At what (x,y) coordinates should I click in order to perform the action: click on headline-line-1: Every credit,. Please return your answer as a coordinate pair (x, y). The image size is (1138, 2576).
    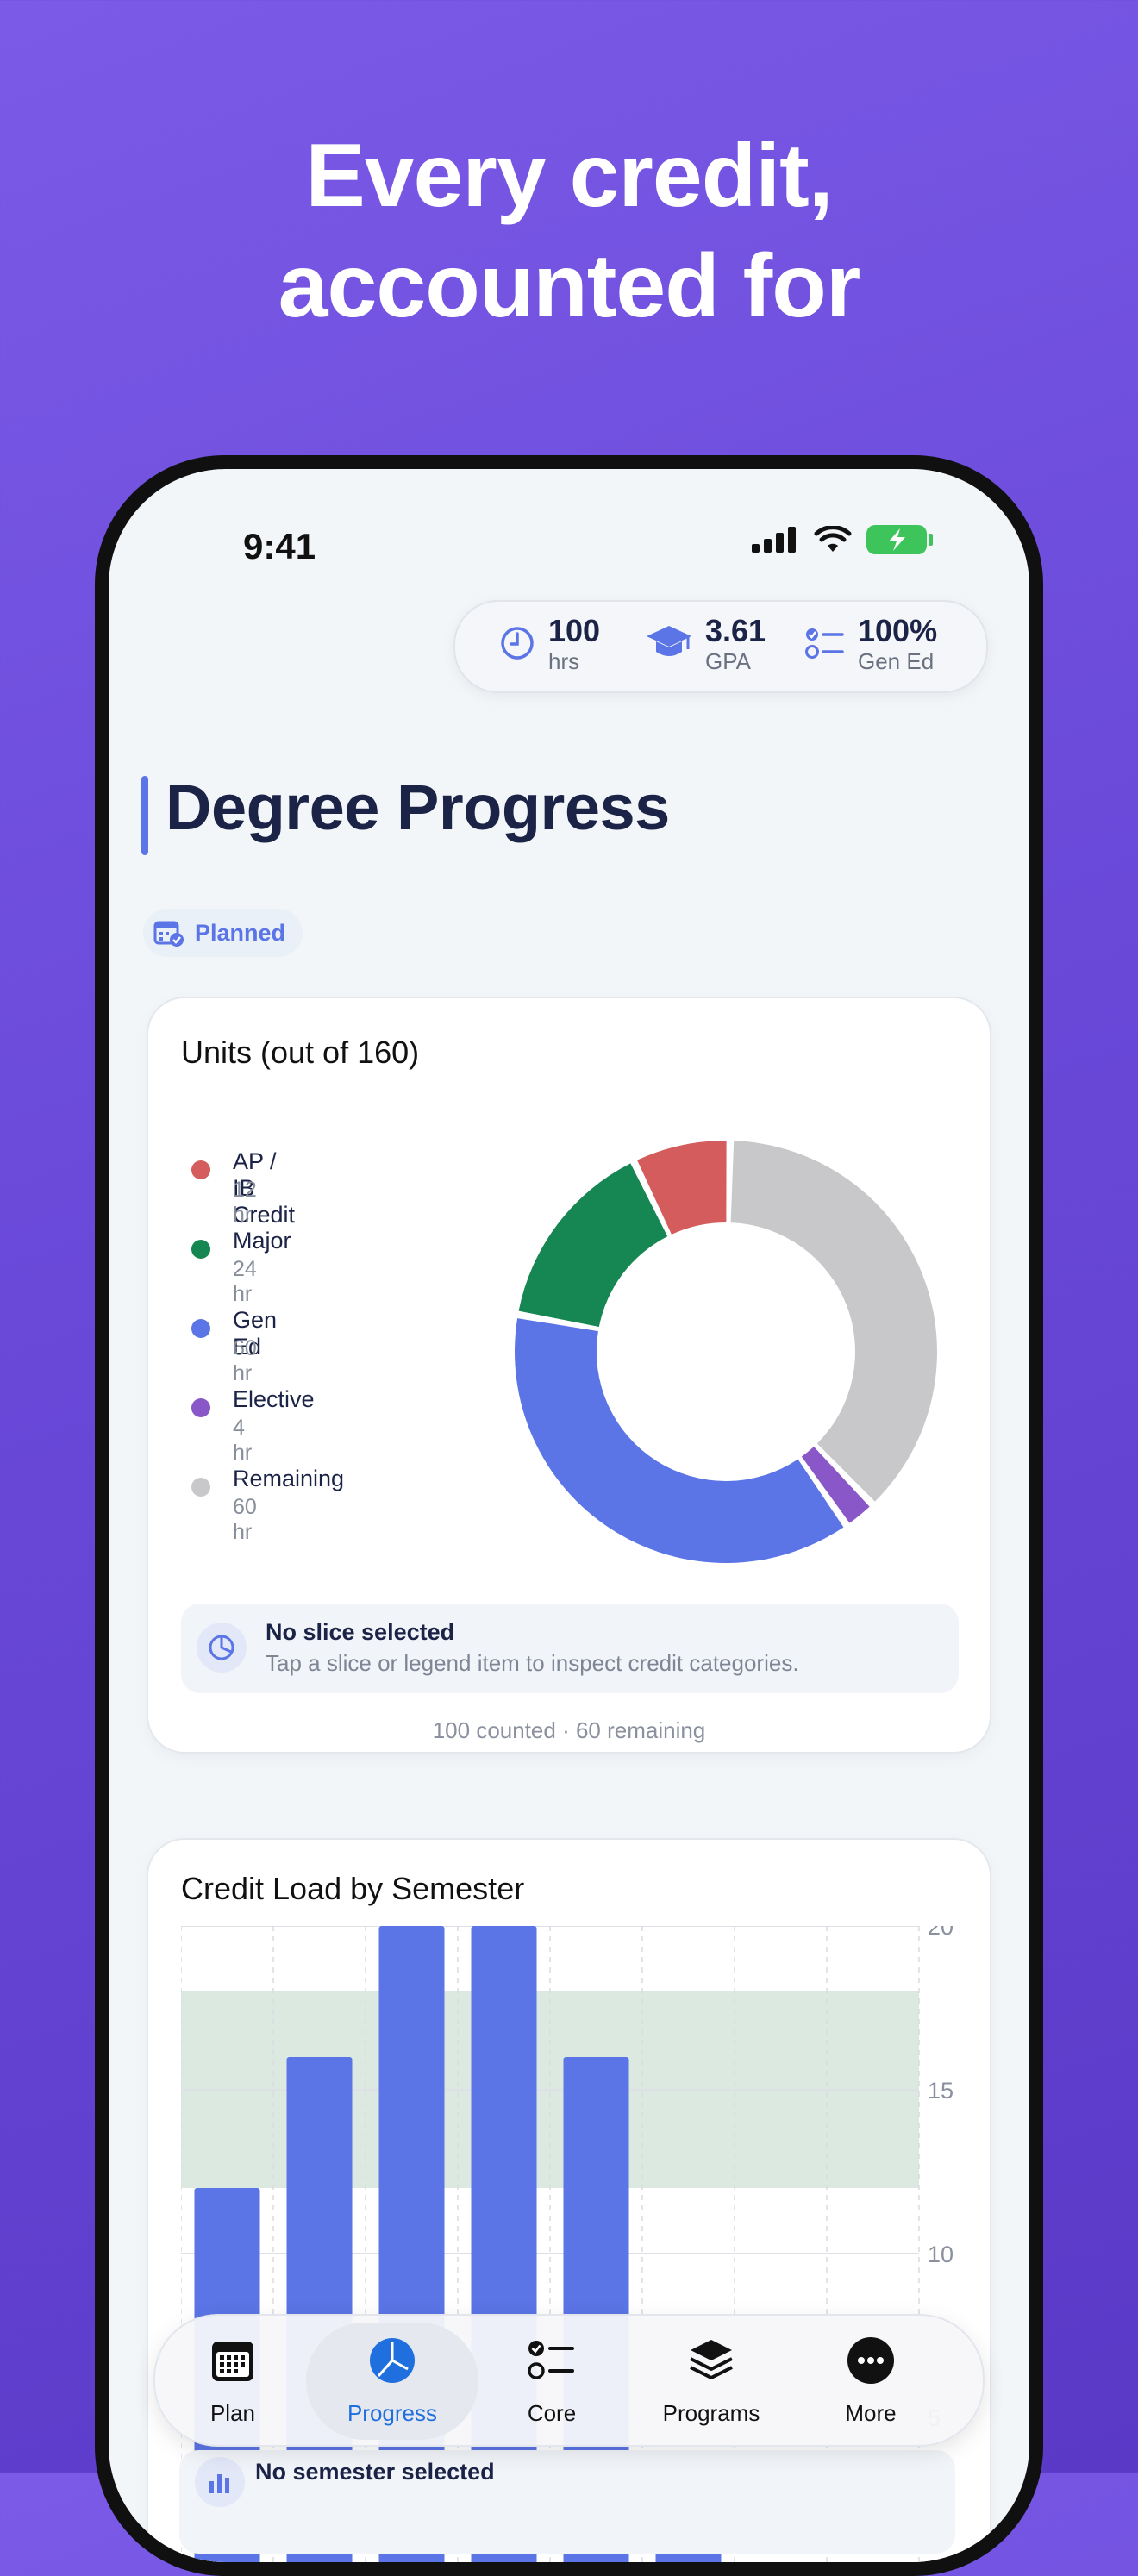
    Looking at the image, I should click on (569, 176).